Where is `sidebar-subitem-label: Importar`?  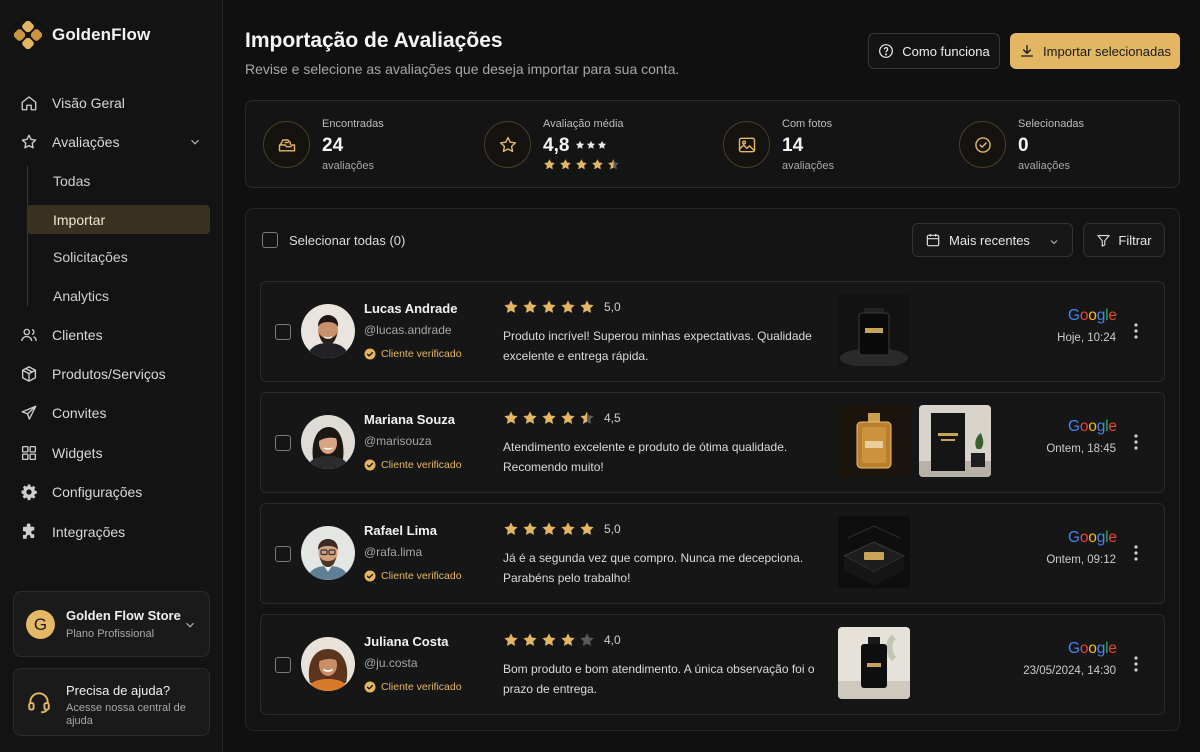 sidebar-subitem-label: Importar is located at coordinates (79, 219).